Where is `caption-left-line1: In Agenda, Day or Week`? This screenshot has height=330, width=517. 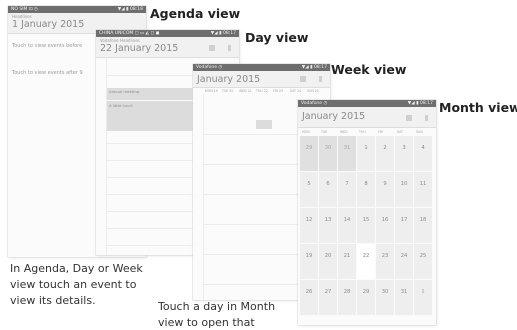 caption-left-line1: In Agenda, Day or Week is located at coordinates (76, 268).